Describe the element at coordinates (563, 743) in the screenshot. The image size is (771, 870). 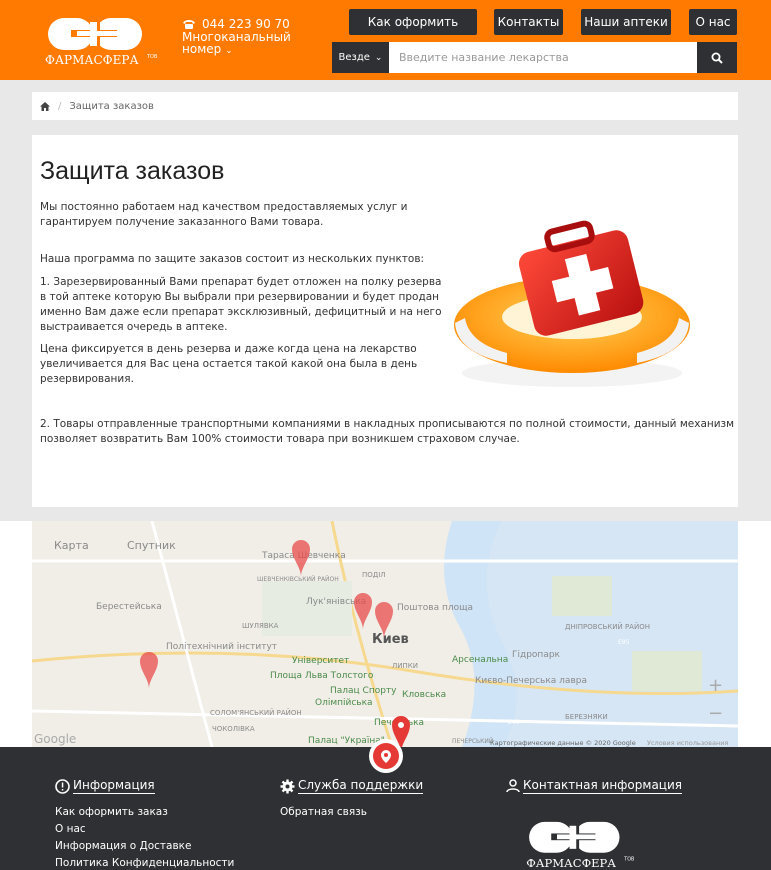
I see `map-copyright: Картографические данные © 2020 Google` at that location.